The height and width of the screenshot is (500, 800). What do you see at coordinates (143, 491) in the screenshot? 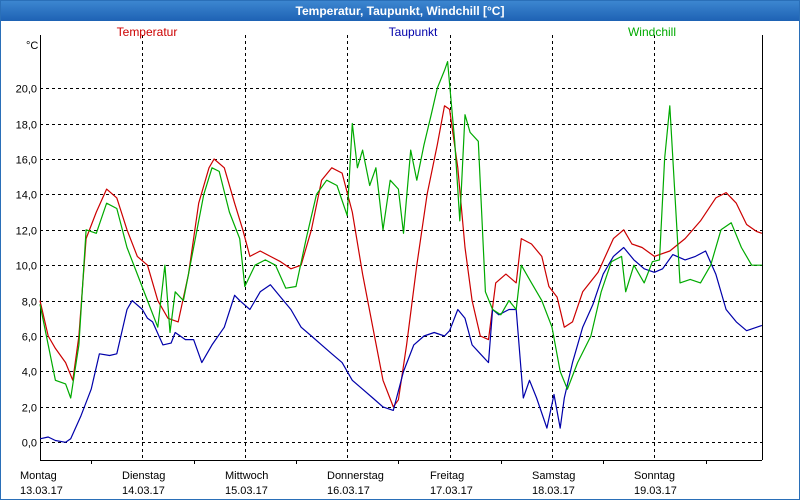
I see `x-tick-date: 14.03.17` at bounding box center [143, 491].